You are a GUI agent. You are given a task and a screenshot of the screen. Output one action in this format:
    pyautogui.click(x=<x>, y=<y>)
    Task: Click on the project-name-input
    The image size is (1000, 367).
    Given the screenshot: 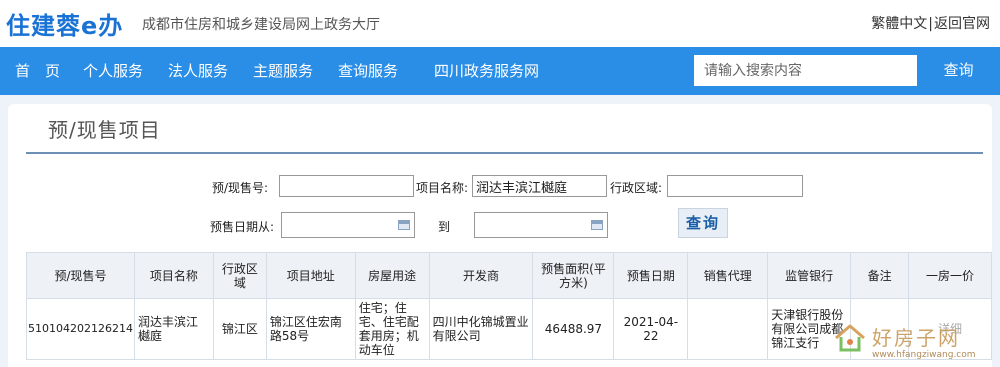 What is the action you would take?
    pyautogui.click(x=539, y=186)
    